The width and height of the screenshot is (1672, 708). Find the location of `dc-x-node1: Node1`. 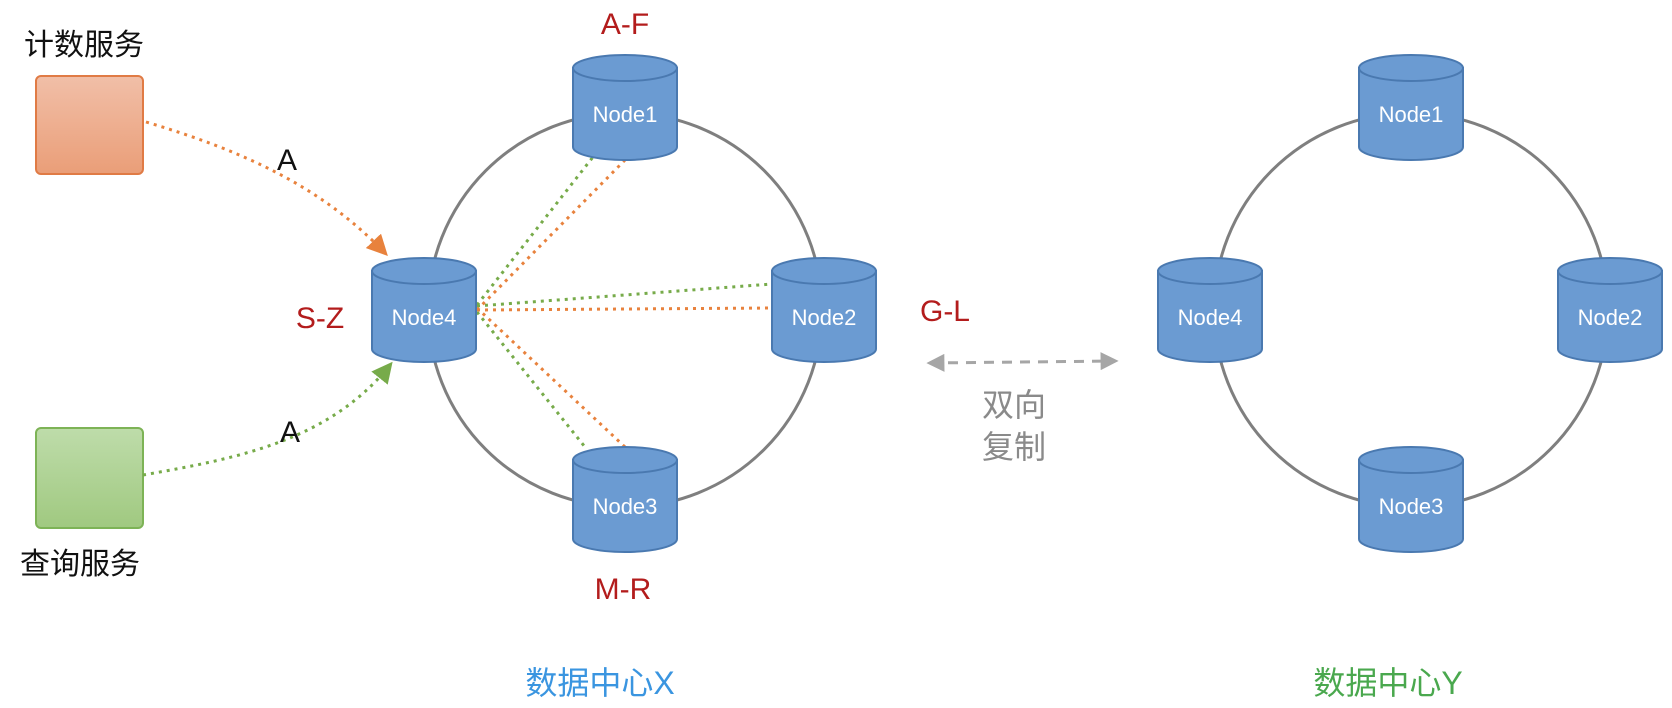

dc-x-node1: Node1 is located at coordinates (625, 107).